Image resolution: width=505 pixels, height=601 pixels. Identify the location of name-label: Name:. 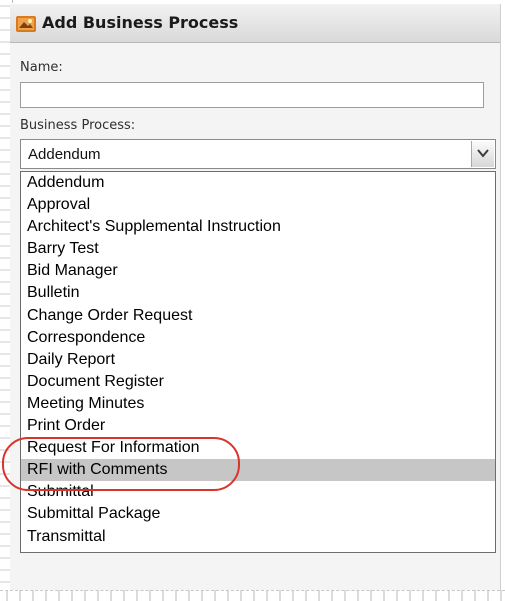
(41, 67).